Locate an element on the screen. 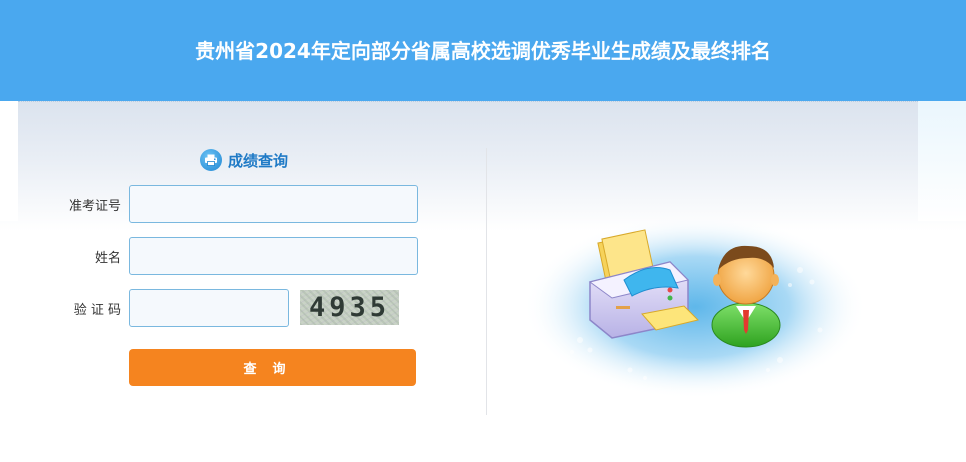 This screenshot has width=966, height=462. page-title: 贵州省2024年定向部分省属高校选调优秀毕业生成绩及最终排名 is located at coordinates (483, 51).